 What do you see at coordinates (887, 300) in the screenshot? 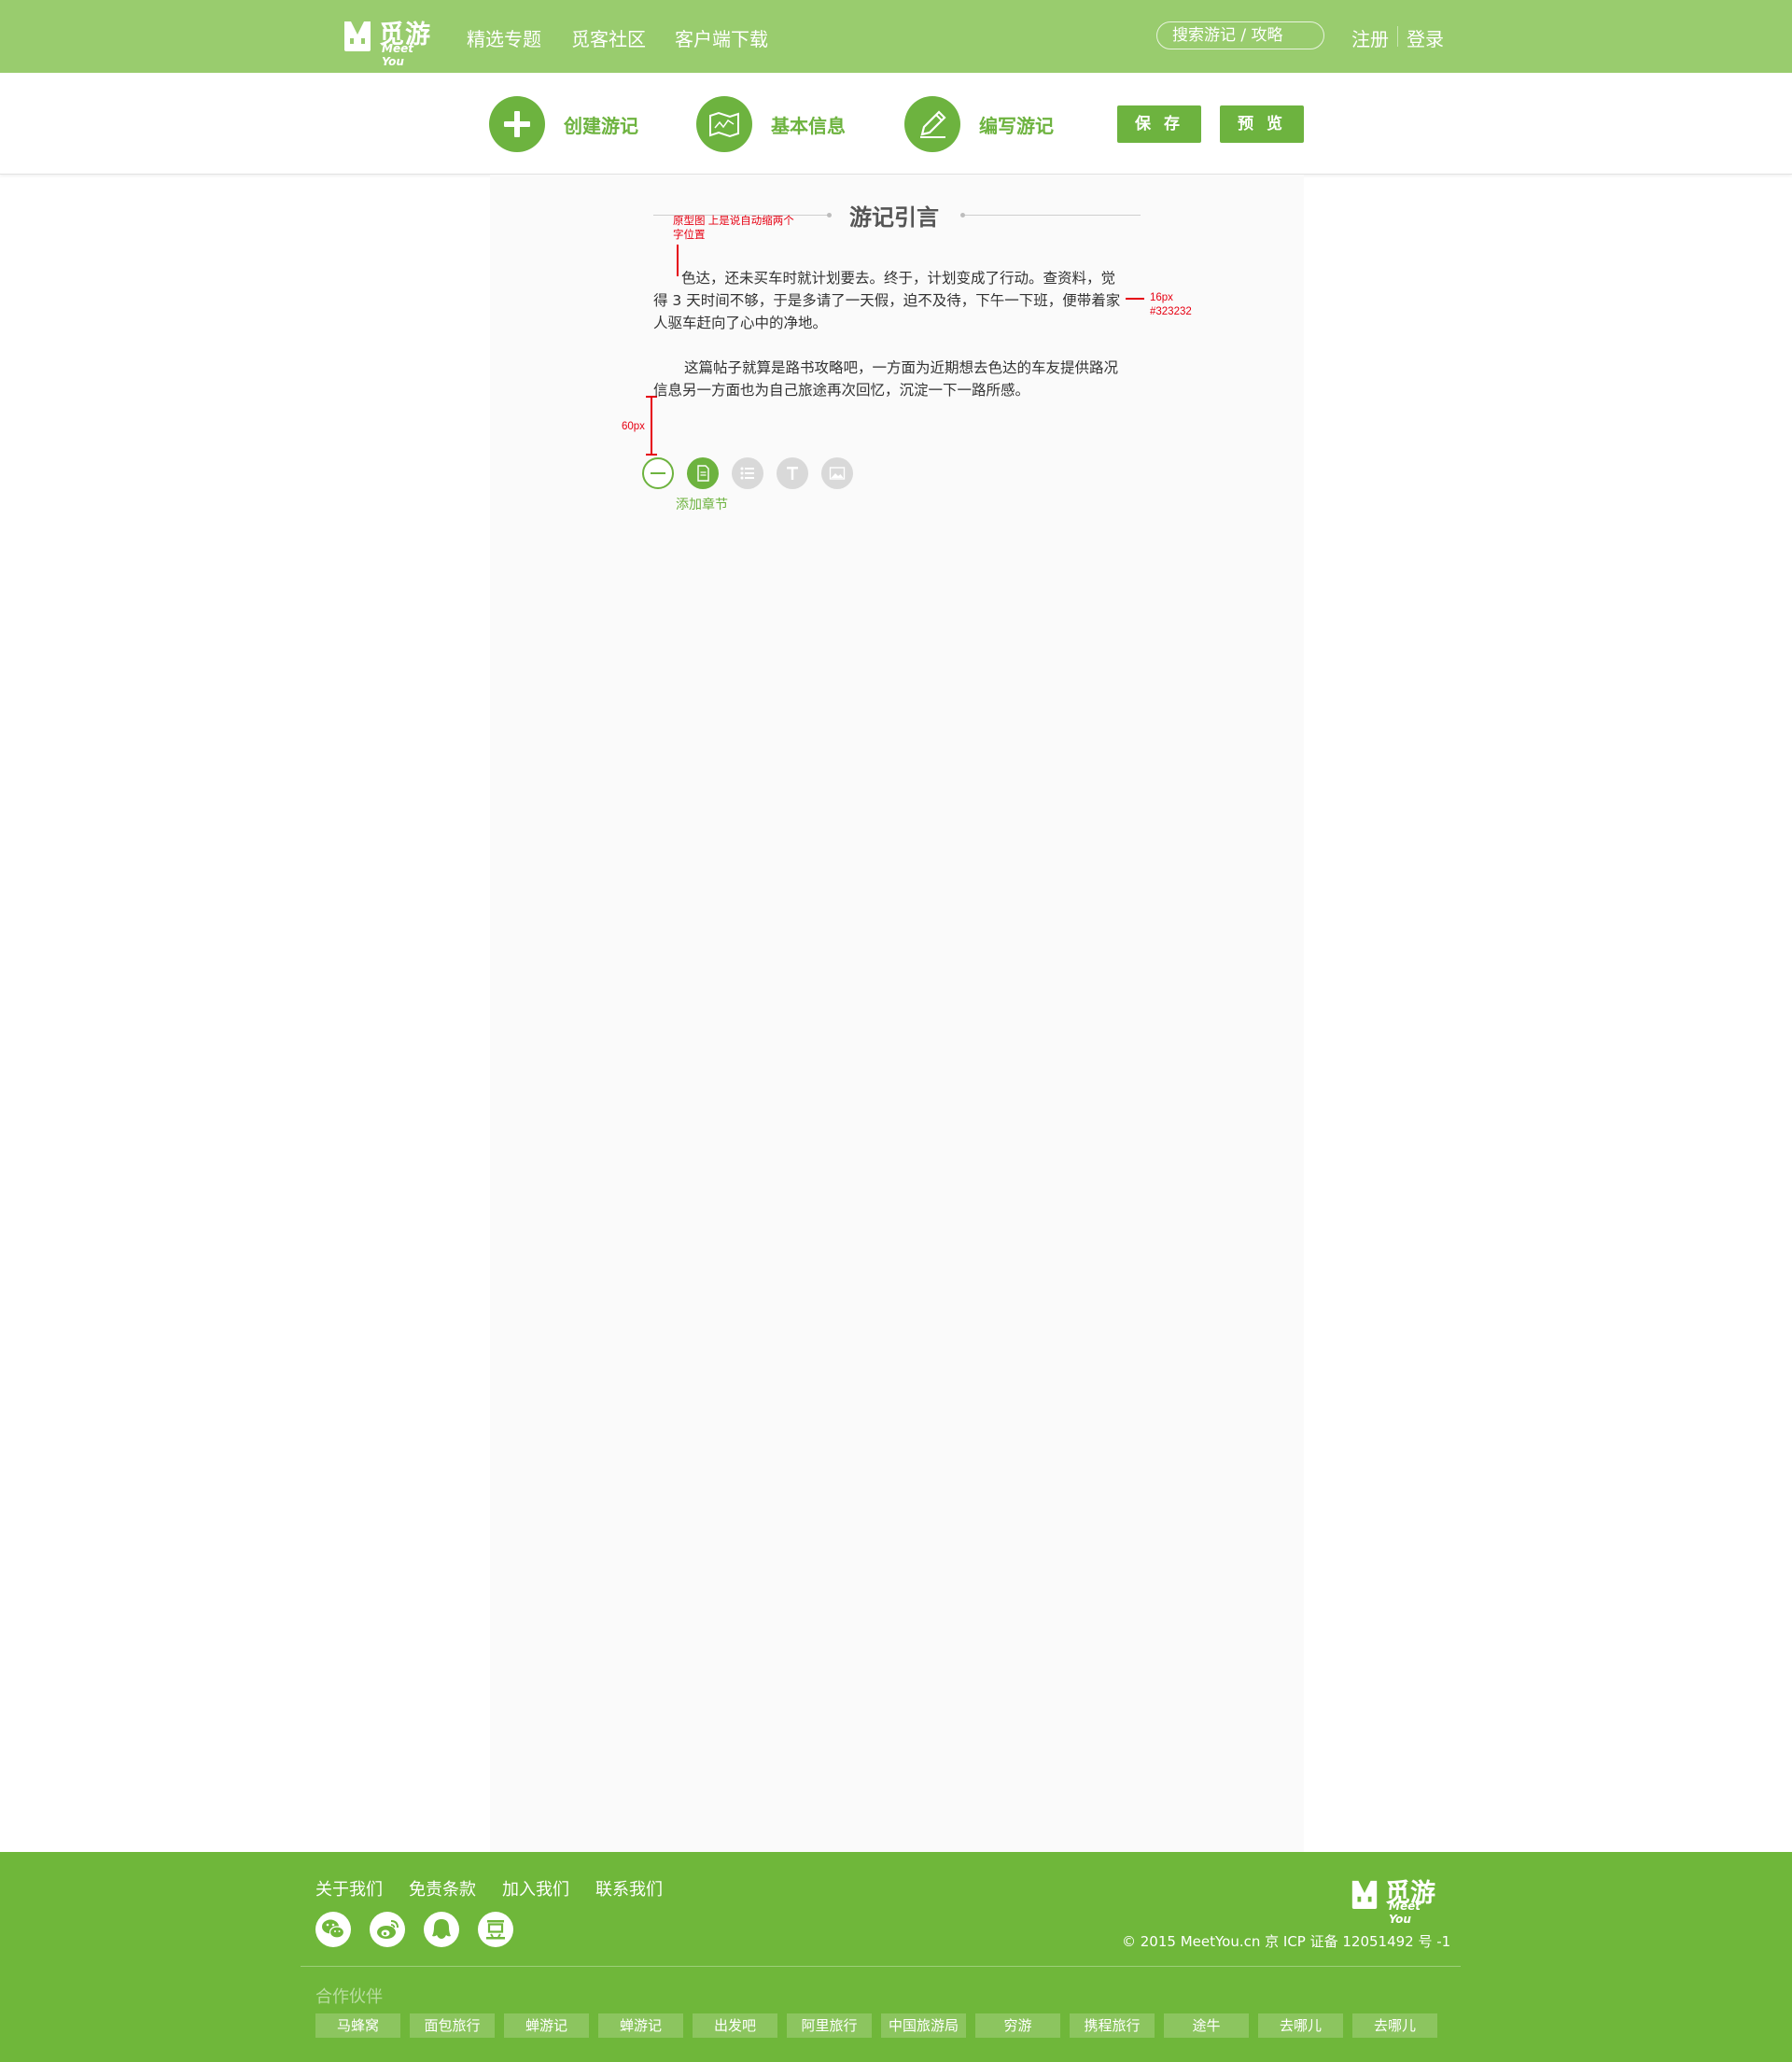
I see `paragraph-line: 得 3 天时间不够，于是多请了一天假，迫不及待，下午一下班，便带着家` at bounding box center [887, 300].